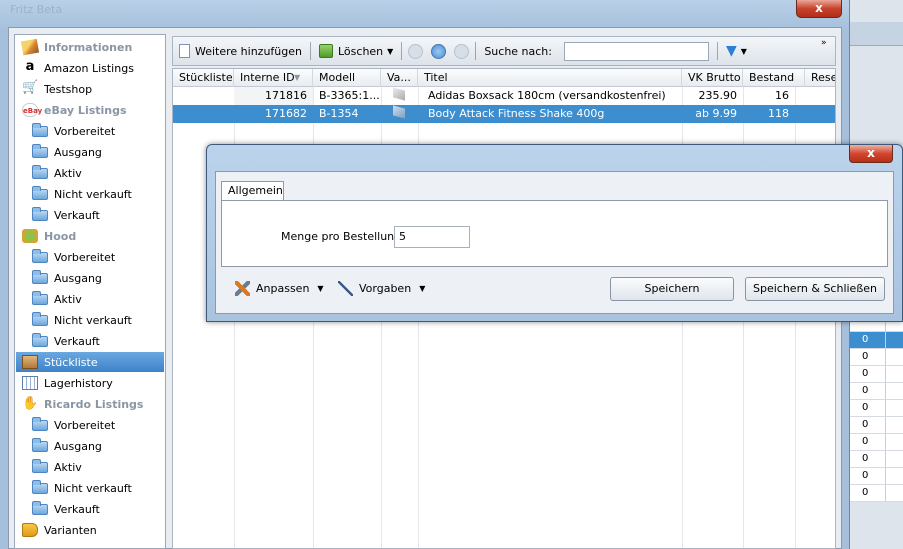  Describe the element at coordinates (90, 425) in the screenshot. I see `sidebar-item-ricardo-vorbereitet: Vorbereitet` at that location.